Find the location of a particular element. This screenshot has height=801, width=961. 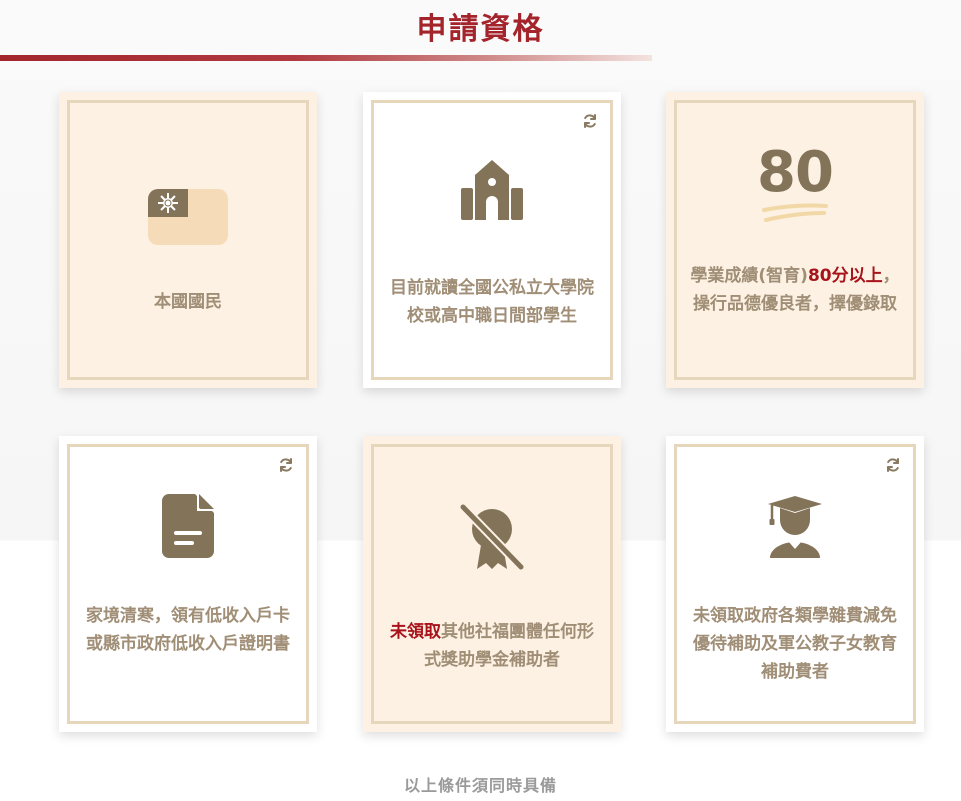

school-building-icon is located at coordinates (492, 190).